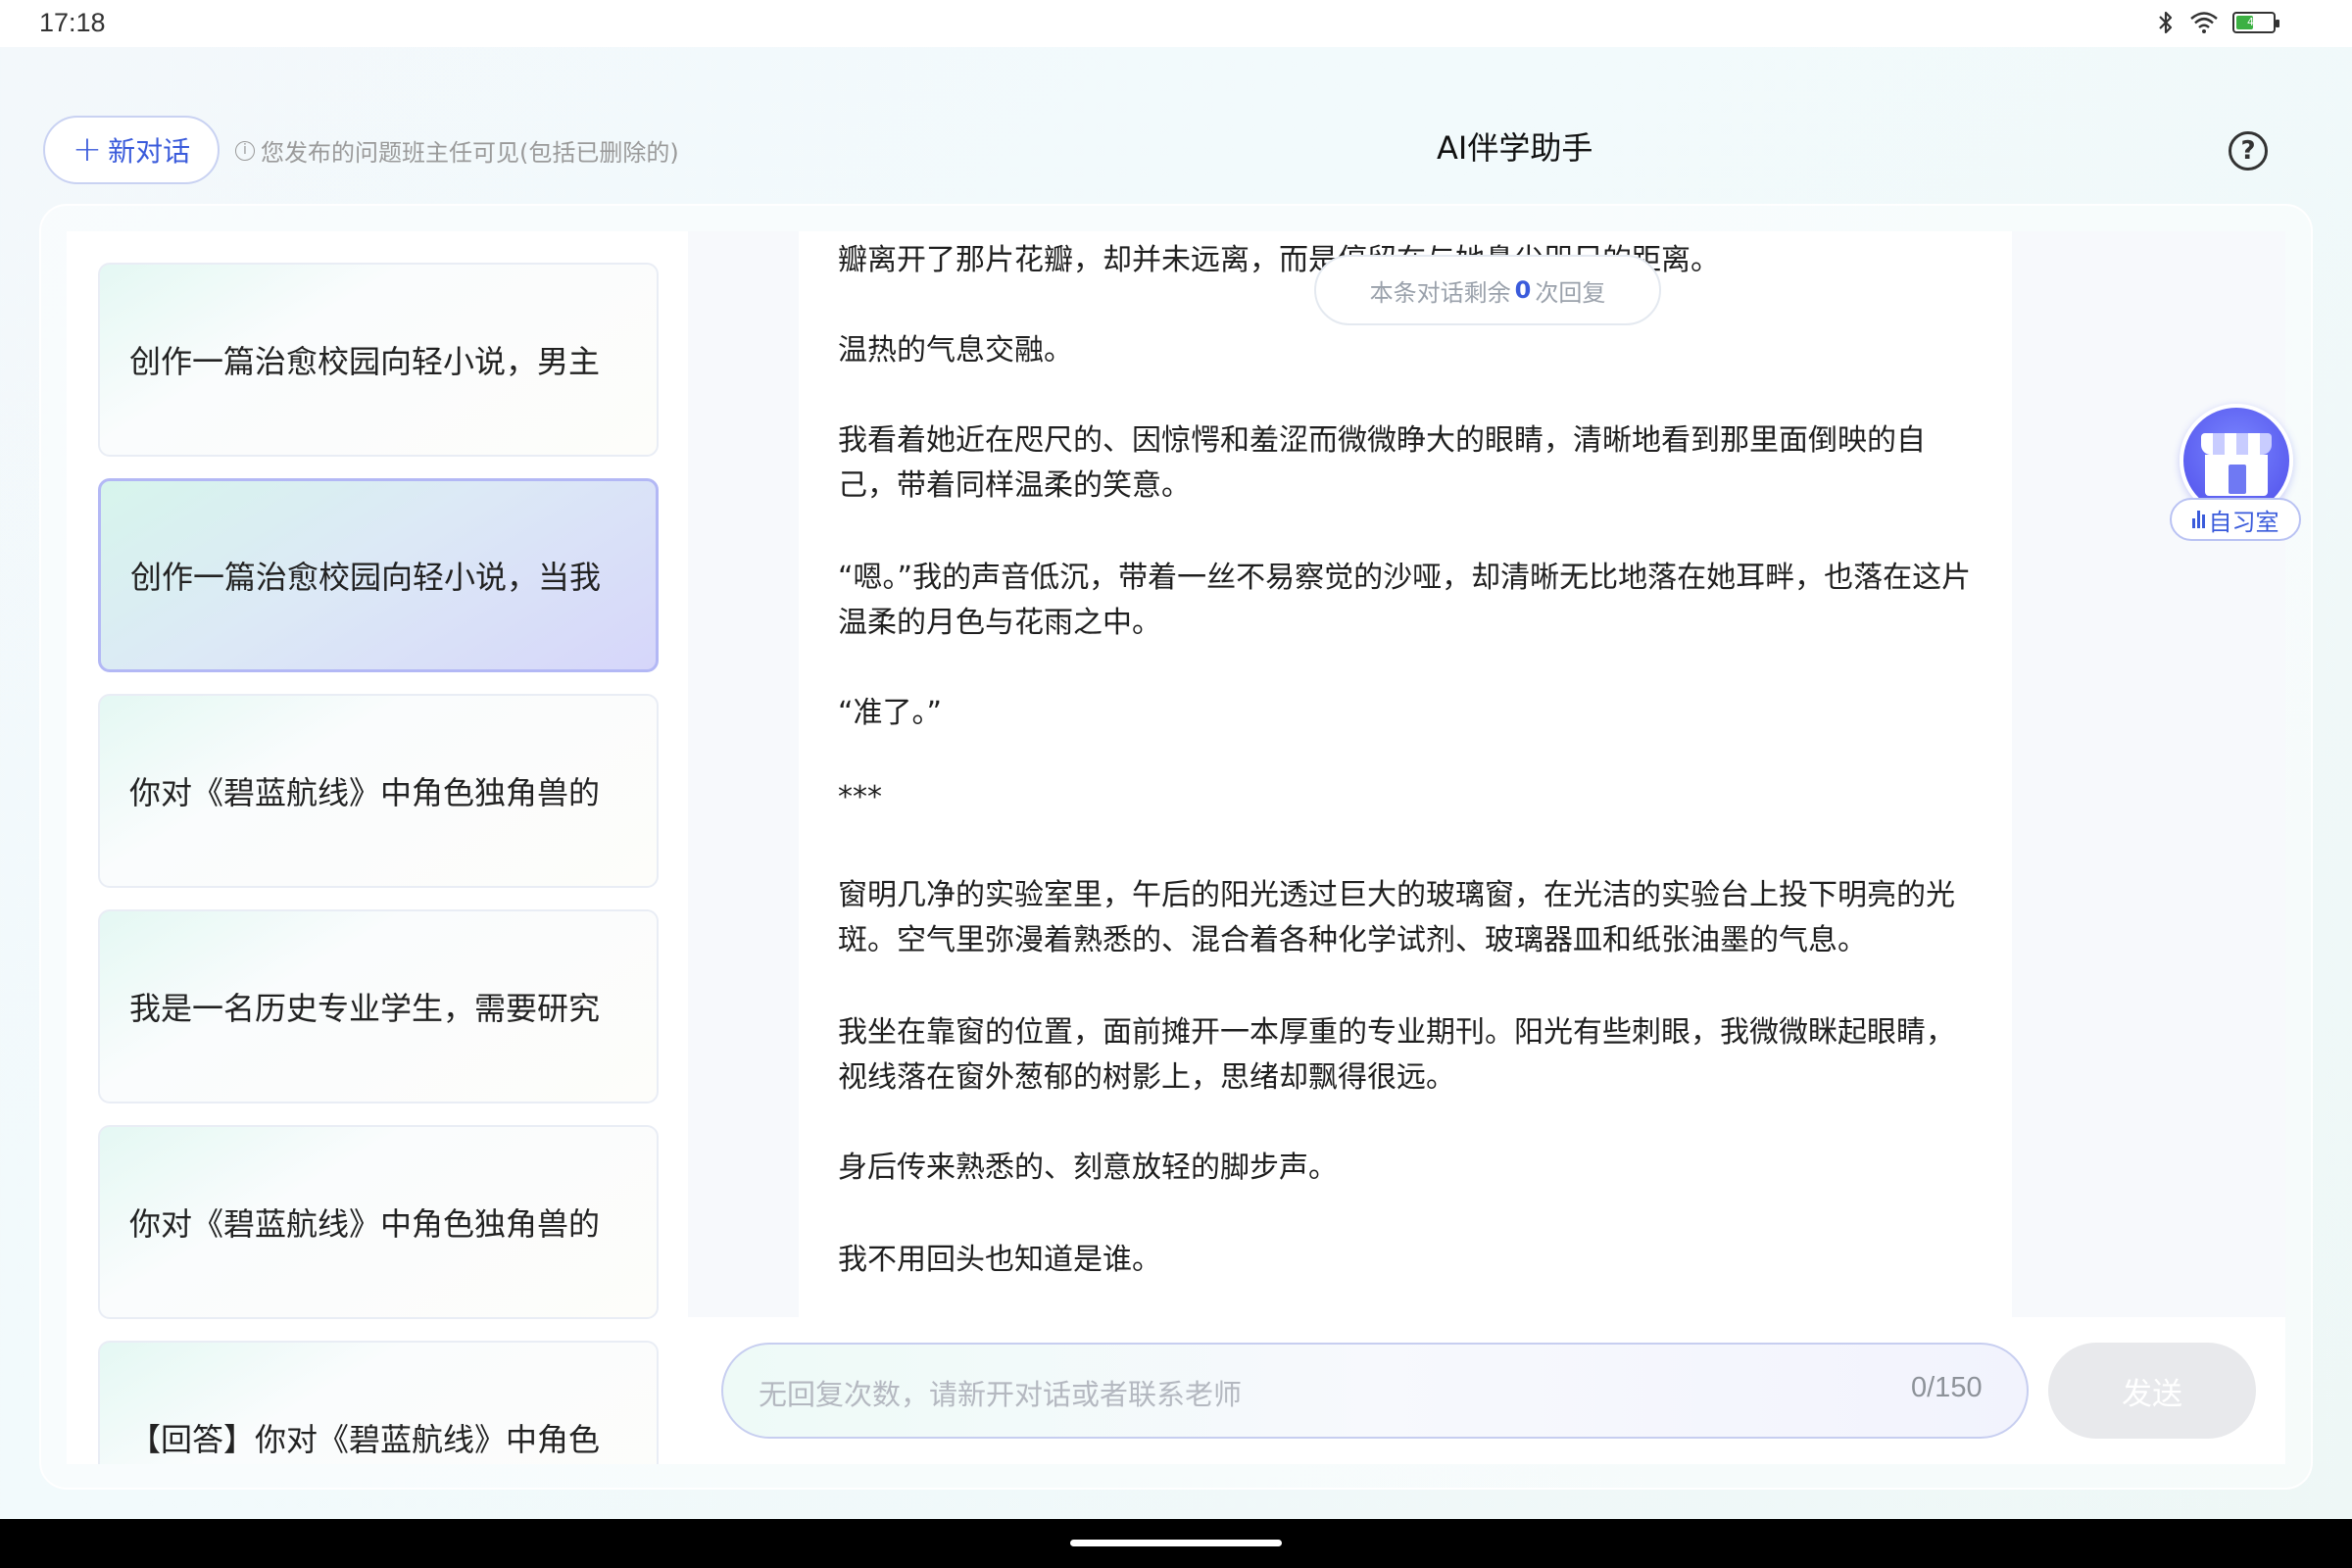 Image resolution: width=2352 pixels, height=1568 pixels. Describe the element at coordinates (1523, 290) in the screenshot. I see `remaining-count: 0` at that location.